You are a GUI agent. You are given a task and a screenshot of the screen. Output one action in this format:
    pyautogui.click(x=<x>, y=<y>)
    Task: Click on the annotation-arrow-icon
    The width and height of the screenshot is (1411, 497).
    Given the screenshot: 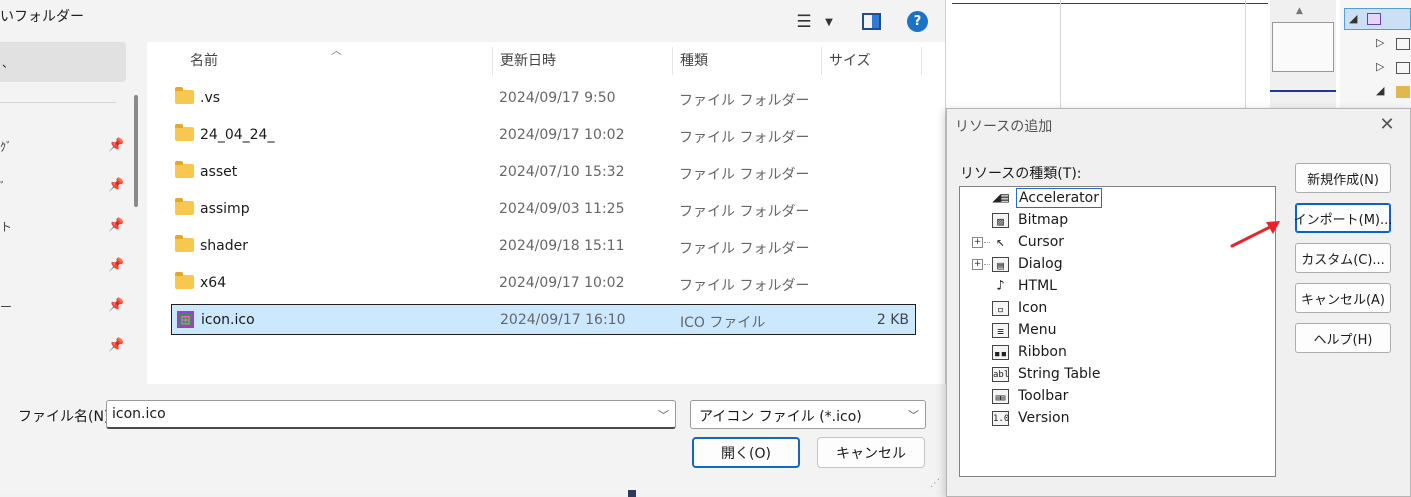 What is the action you would take?
    pyautogui.click(x=1255, y=234)
    